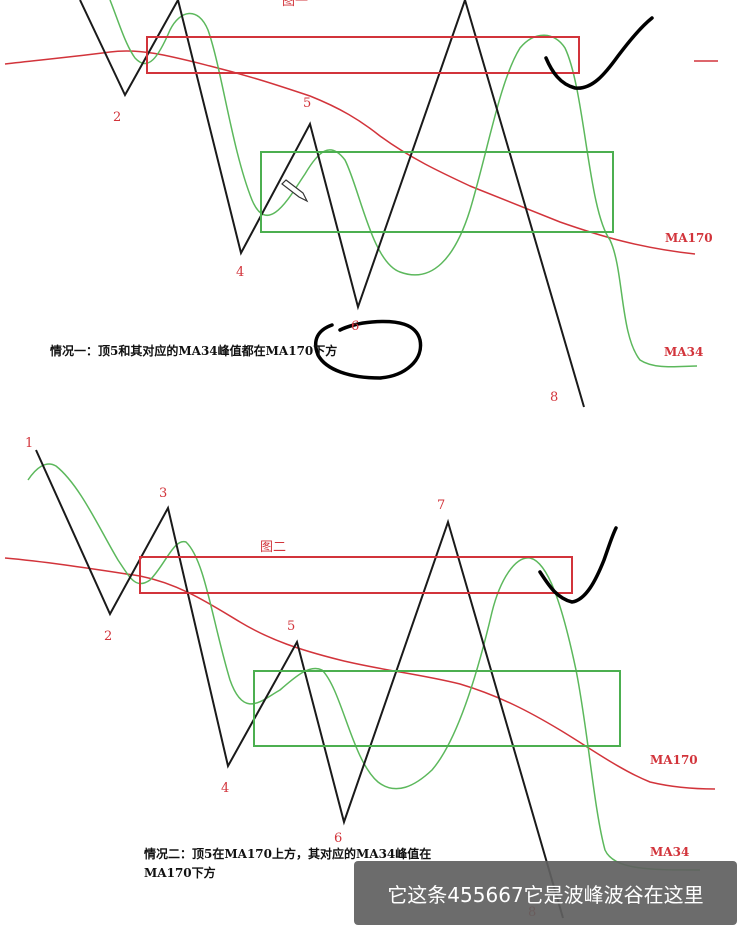 This screenshot has height=932, width=739. I want to click on caption-bottom-line2: MA170下方, so click(180, 872).